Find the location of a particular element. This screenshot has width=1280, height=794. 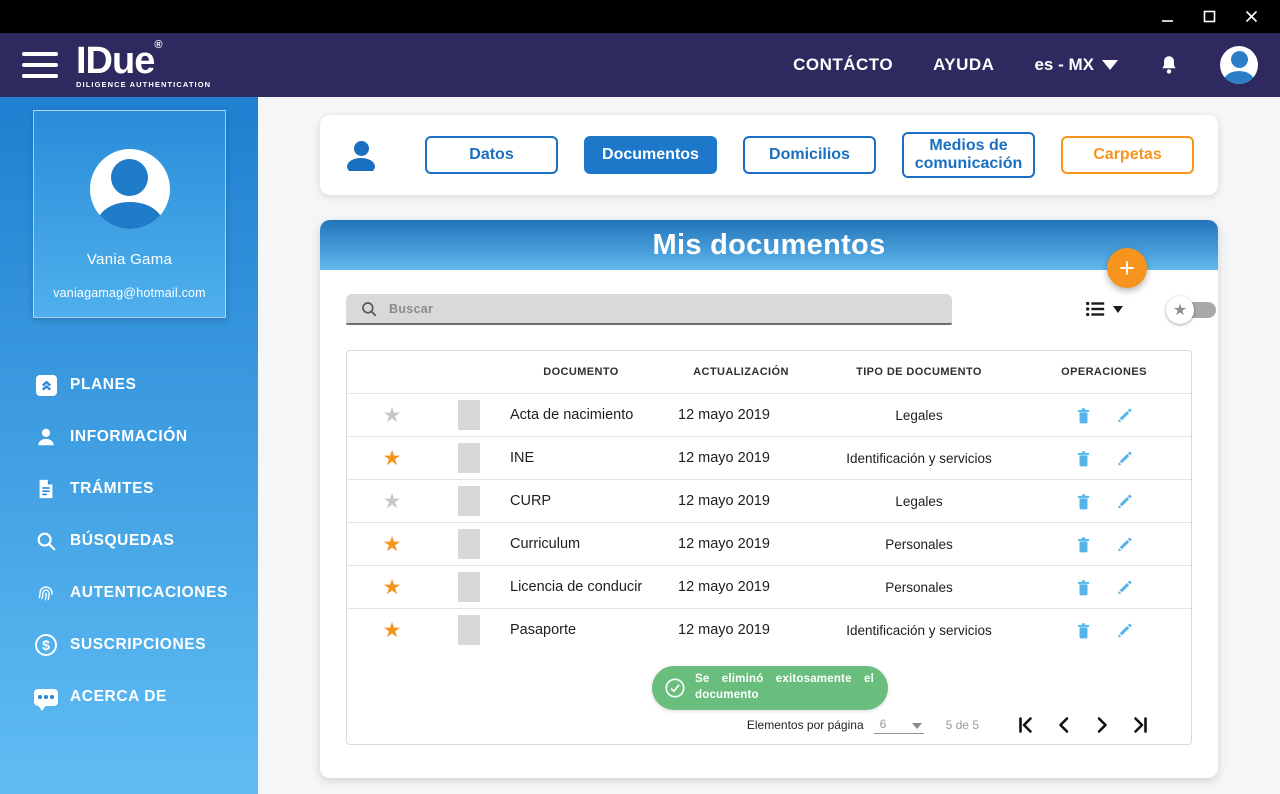

notifications-bell-icon is located at coordinates (1169, 65).